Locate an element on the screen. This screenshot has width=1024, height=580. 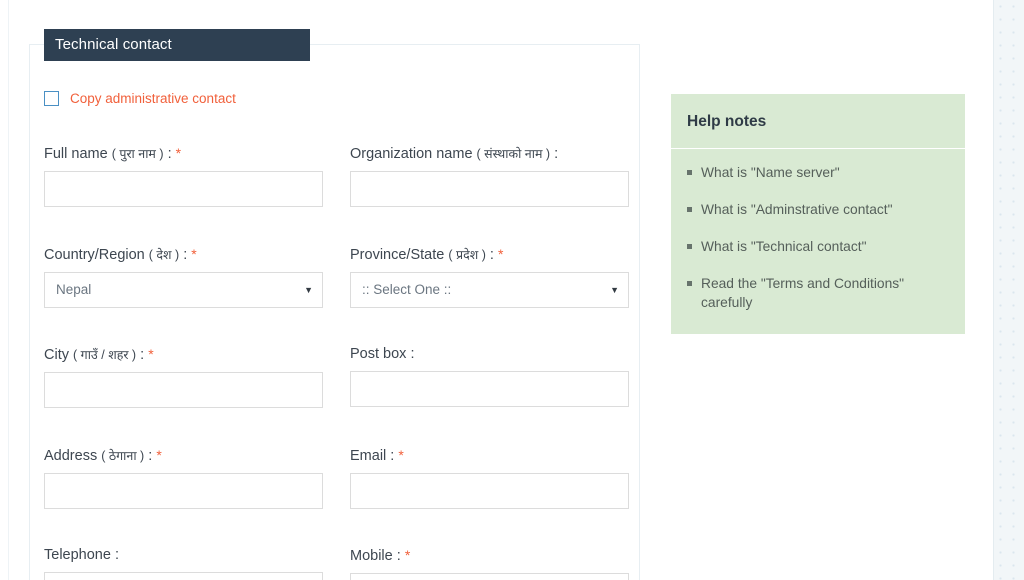
label-telephone-colon: : is located at coordinates (116, 555).